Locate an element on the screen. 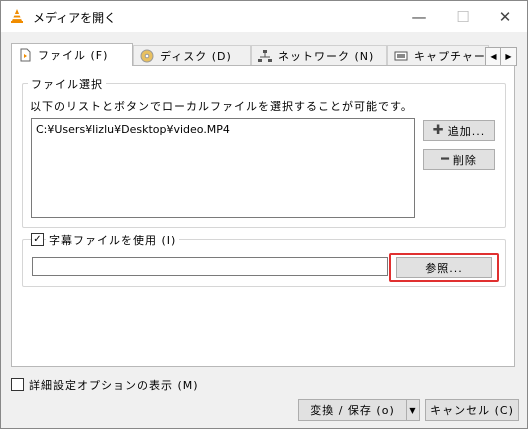  tab-bar: ファイル (F) ディスク (D) ネットワーク (N) キャプチャー ◀ ▶ is located at coordinates (264, 54).